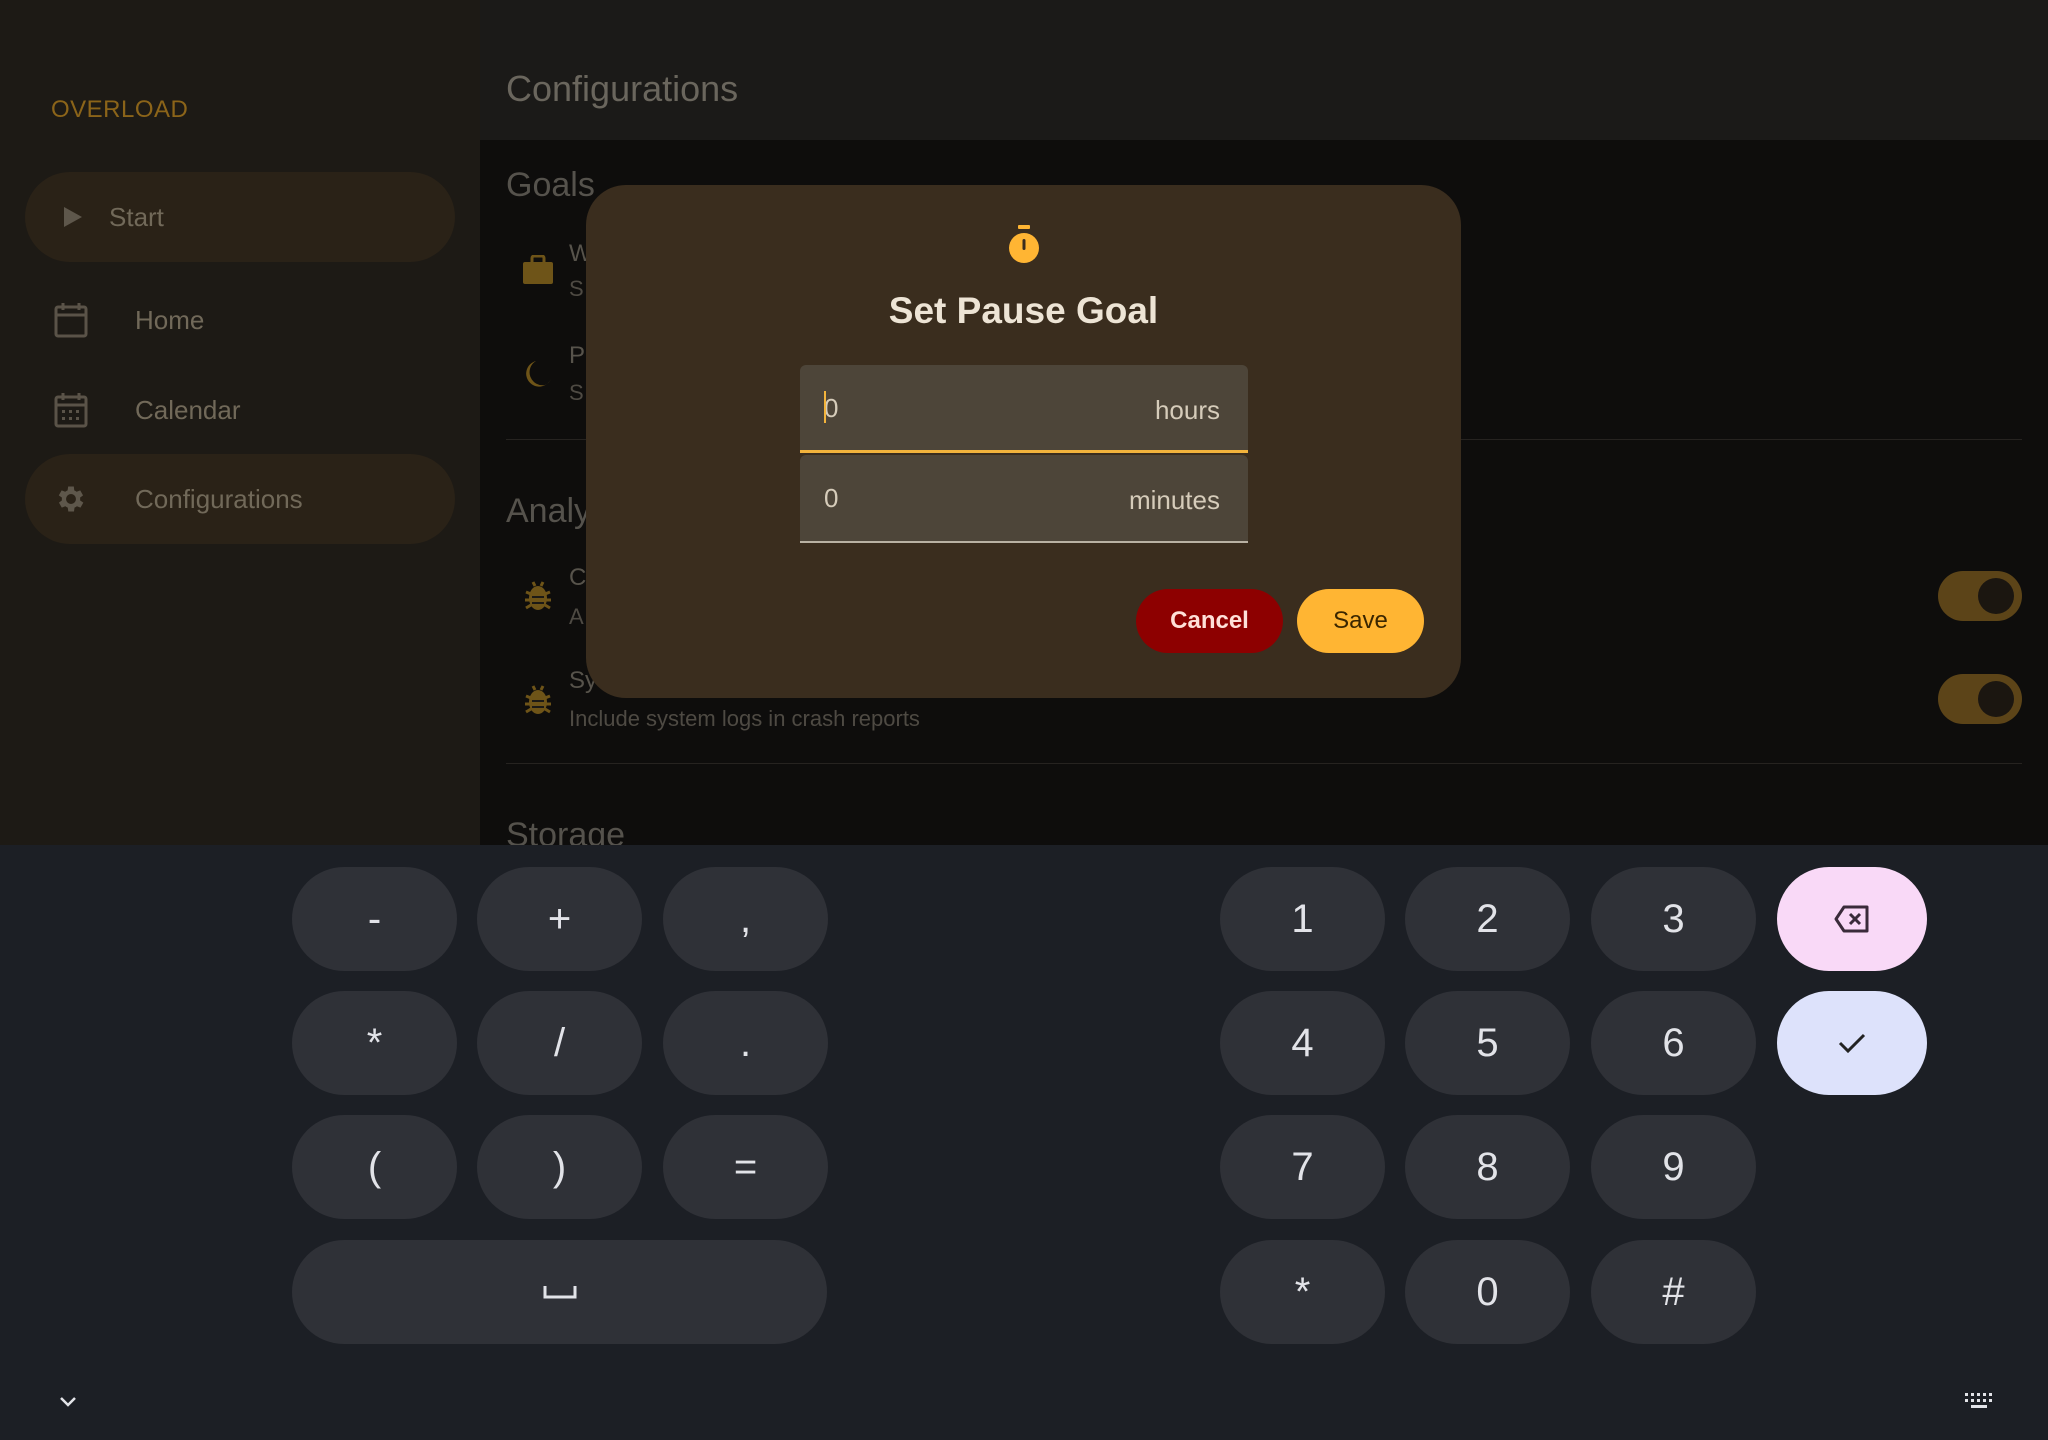 Image resolution: width=2048 pixels, height=1440 pixels. I want to click on key-equals: =, so click(745, 1167).